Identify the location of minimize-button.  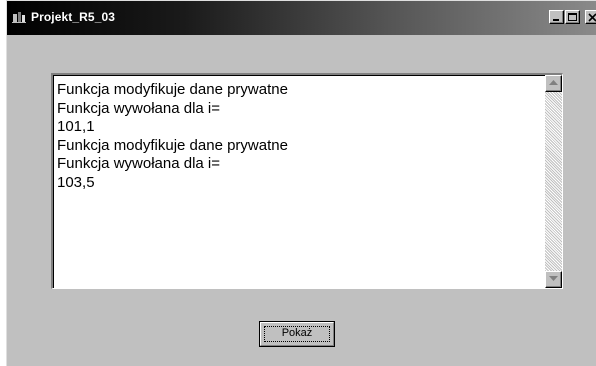
(556, 17).